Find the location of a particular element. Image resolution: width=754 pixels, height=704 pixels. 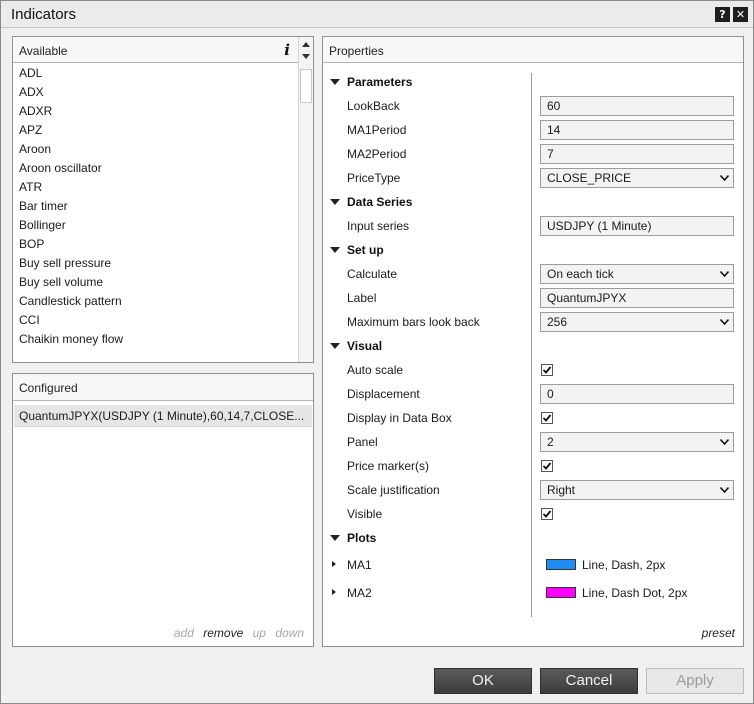

property-label: LookBack is located at coordinates (373, 106).